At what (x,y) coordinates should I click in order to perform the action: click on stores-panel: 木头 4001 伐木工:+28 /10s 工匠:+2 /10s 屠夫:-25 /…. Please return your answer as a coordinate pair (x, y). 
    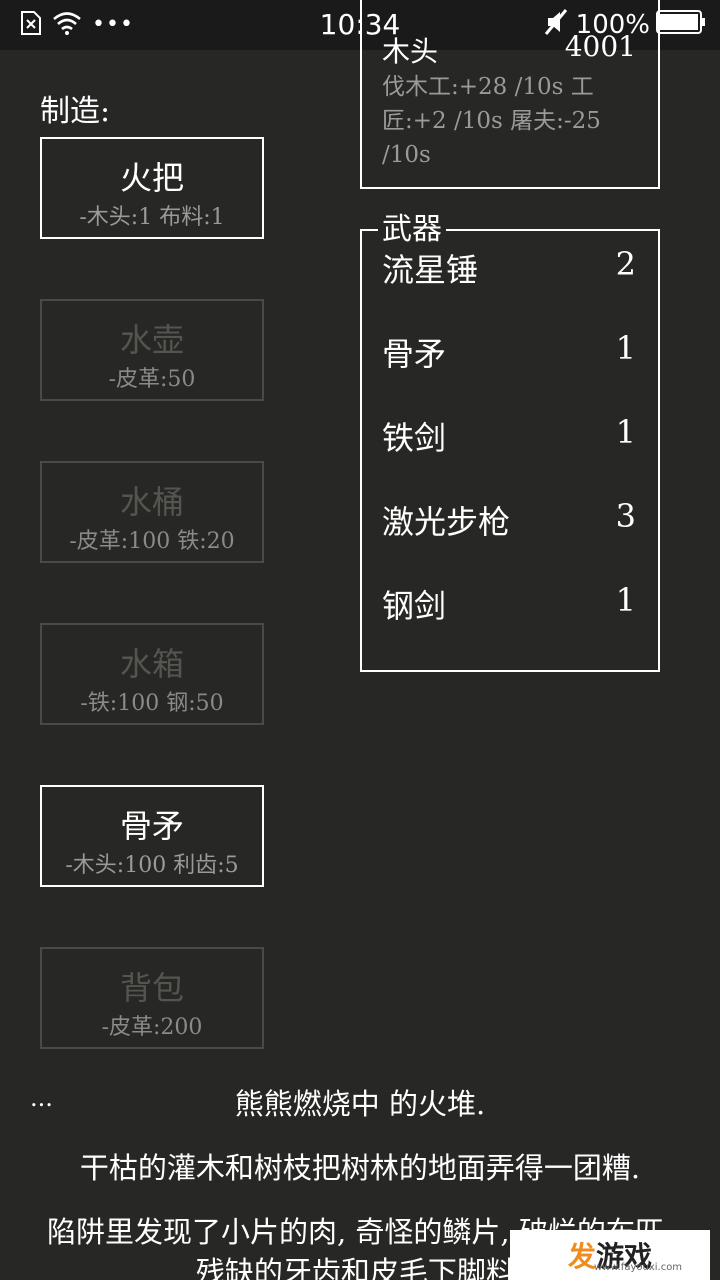
    Looking at the image, I should click on (510, 94).